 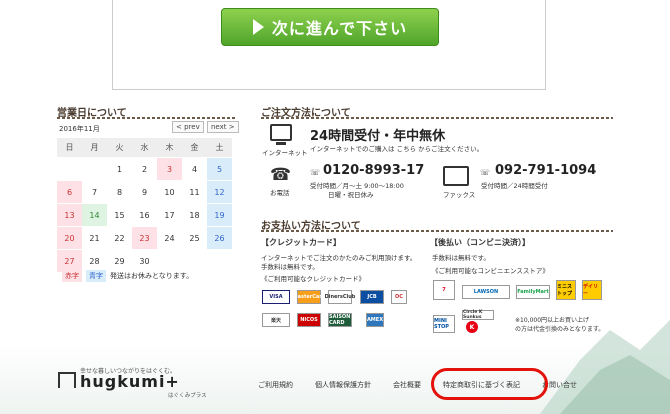 What do you see at coordinates (69, 147) in the screenshot?
I see `weekday-sun: 日` at bounding box center [69, 147].